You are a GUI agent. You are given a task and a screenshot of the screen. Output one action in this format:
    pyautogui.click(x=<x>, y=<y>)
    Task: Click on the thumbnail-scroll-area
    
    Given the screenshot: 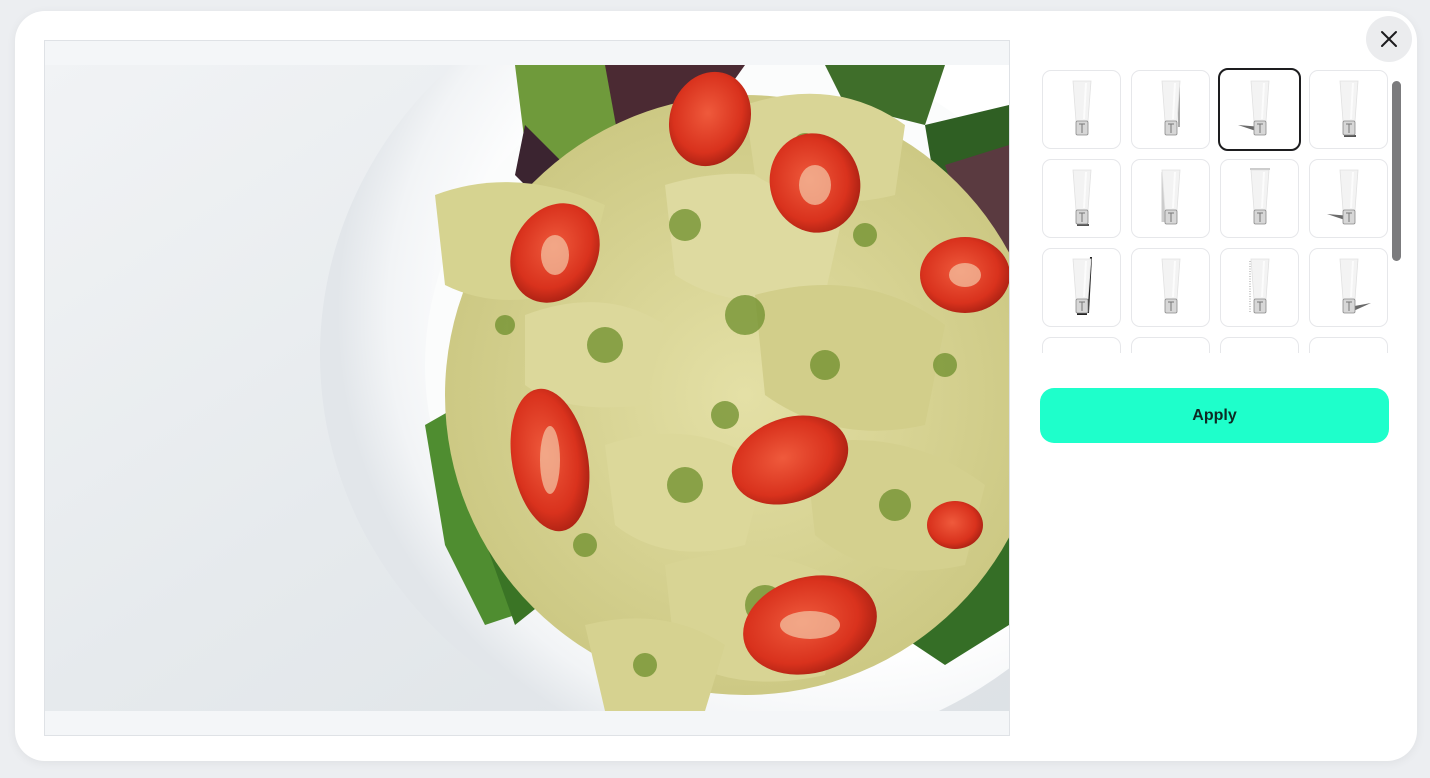 What is the action you would take?
    pyautogui.click(x=1215, y=209)
    